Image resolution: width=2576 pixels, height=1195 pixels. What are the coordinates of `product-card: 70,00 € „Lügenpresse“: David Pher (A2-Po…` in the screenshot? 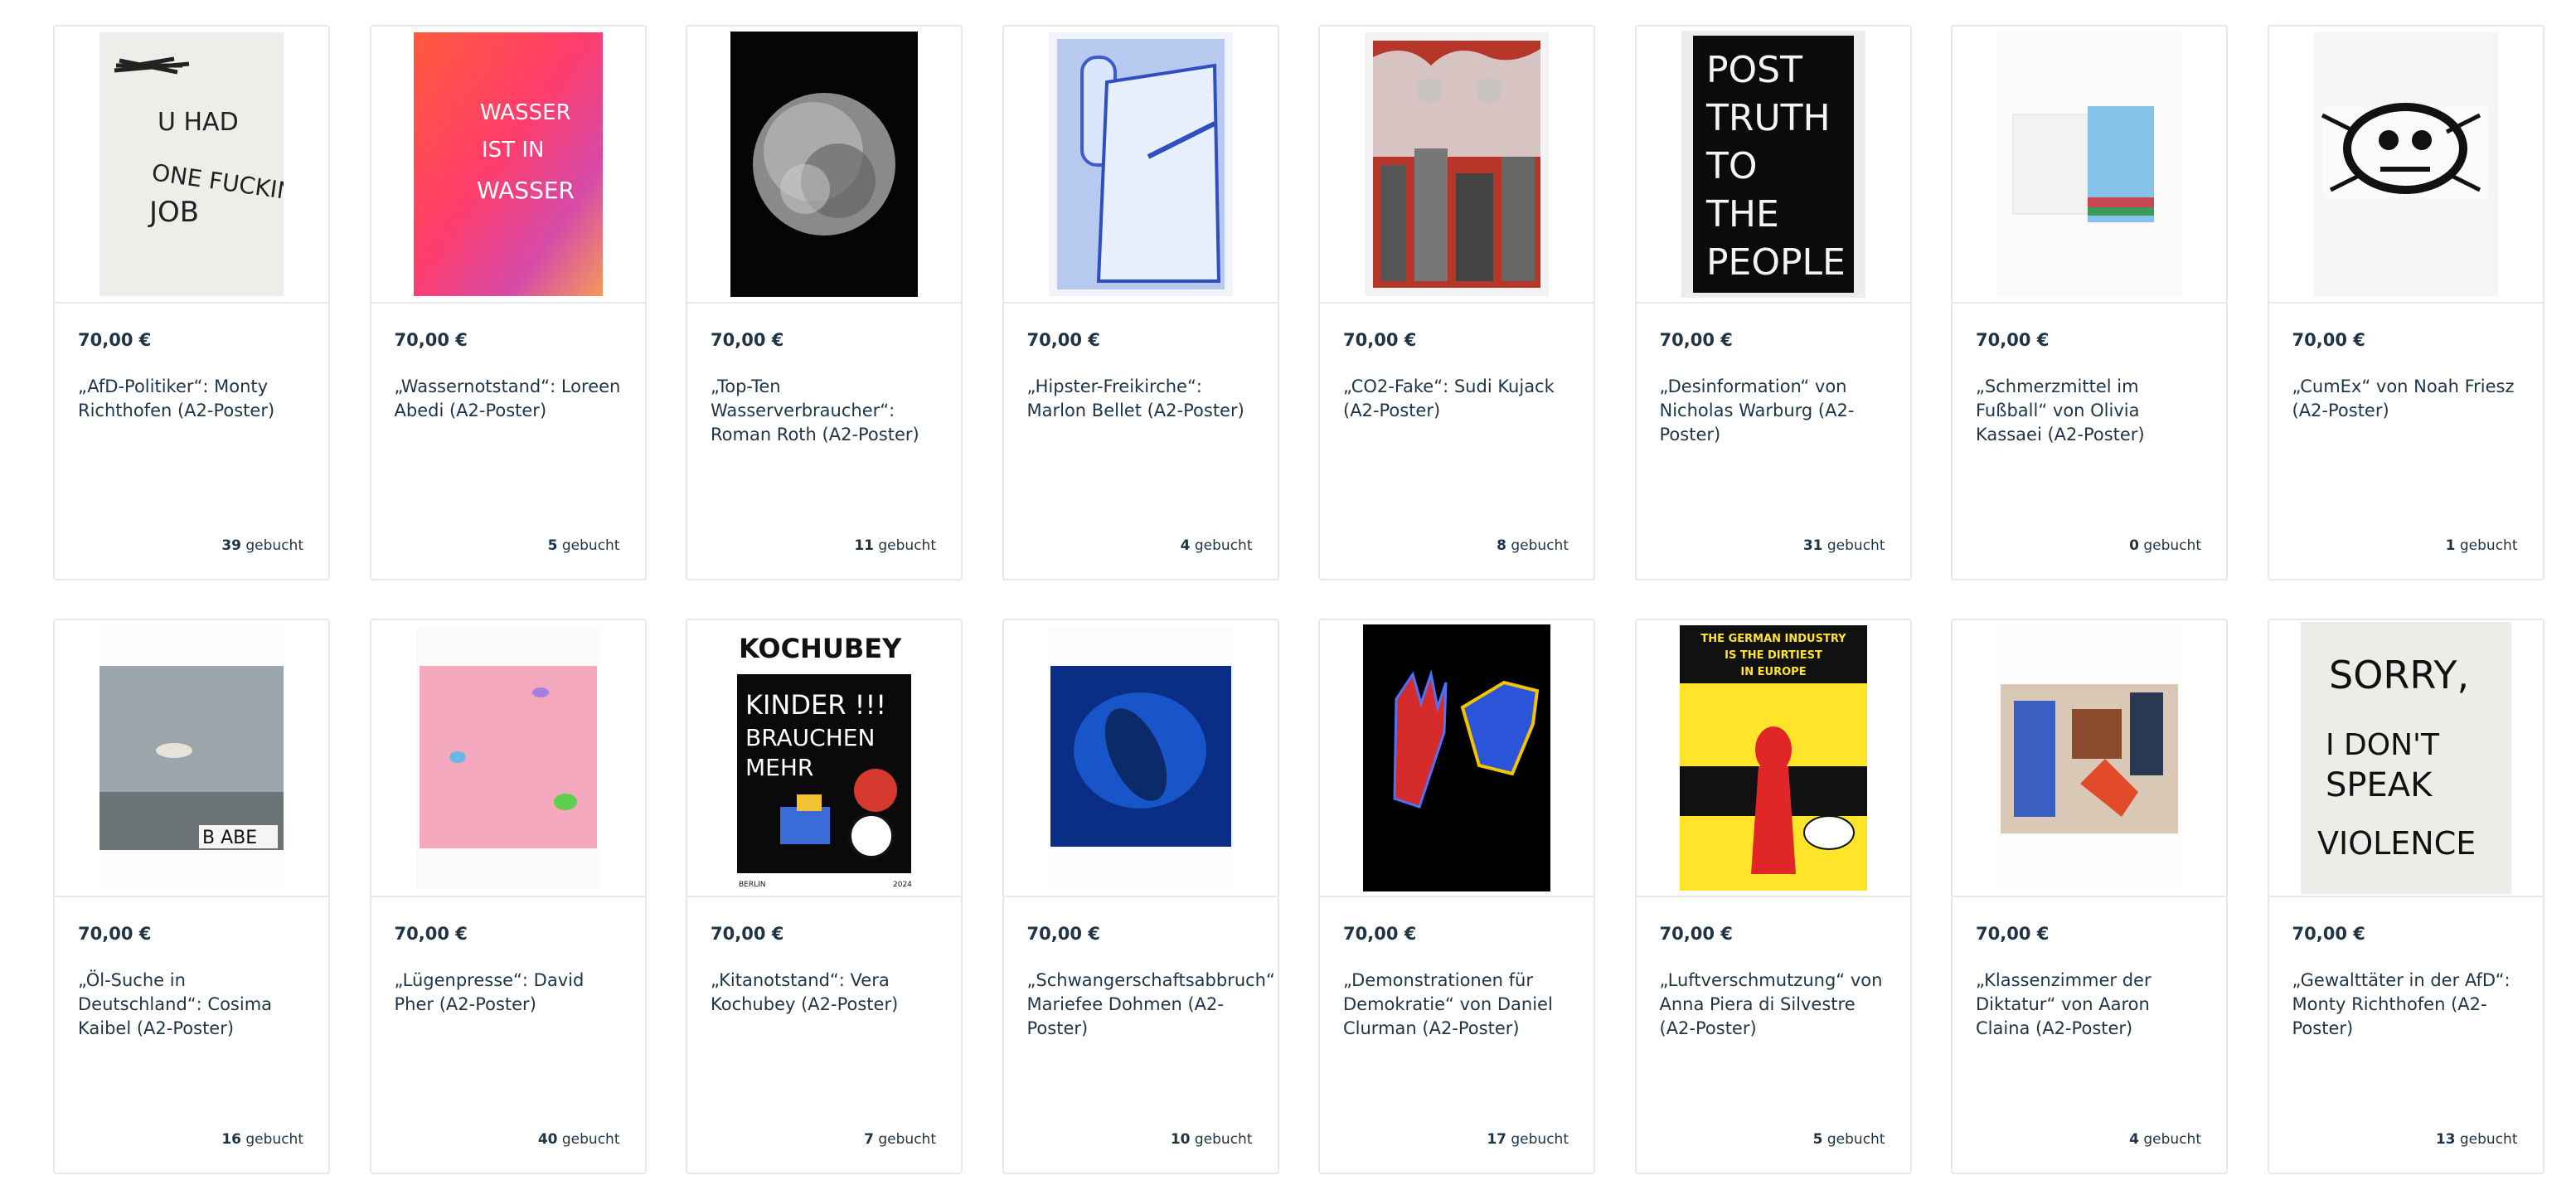 It's located at (508, 896).